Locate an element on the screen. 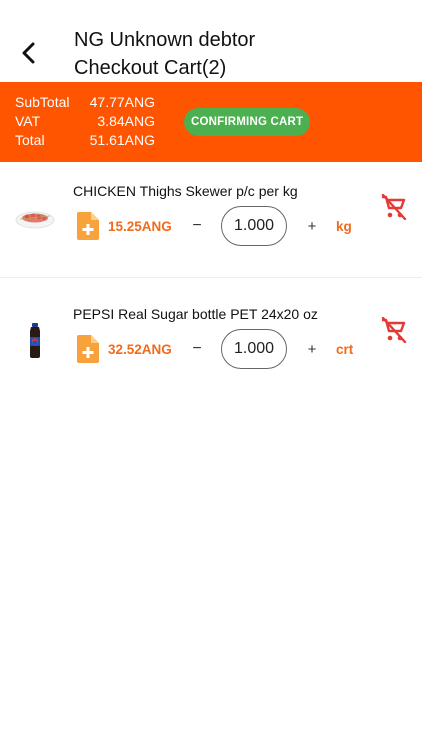 The image size is (422, 750). confirm-cart-button: CONFIRMING CART is located at coordinates (247, 122).